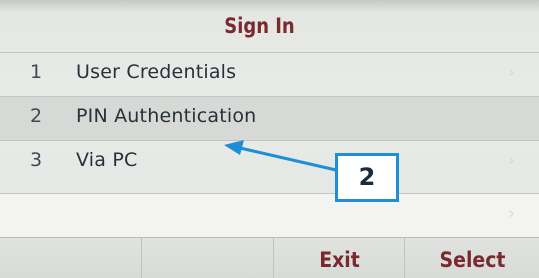  Describe the element at coordinates (367, 177) in the screenshot. I see `annotation-callout: 2` at that location.